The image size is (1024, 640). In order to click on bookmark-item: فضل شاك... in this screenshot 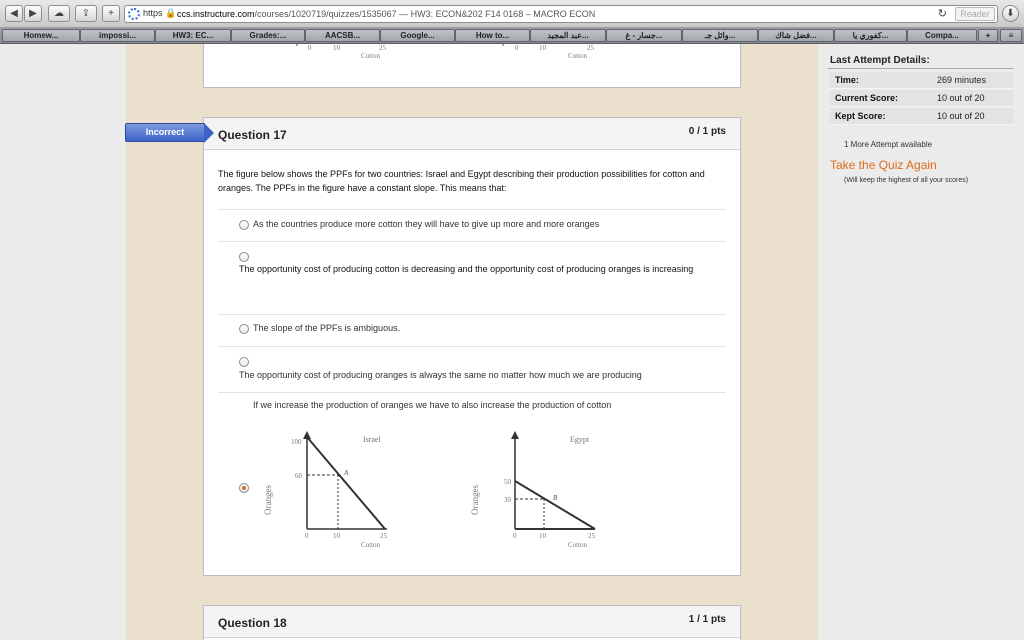, I will do `click(796, 35)`.